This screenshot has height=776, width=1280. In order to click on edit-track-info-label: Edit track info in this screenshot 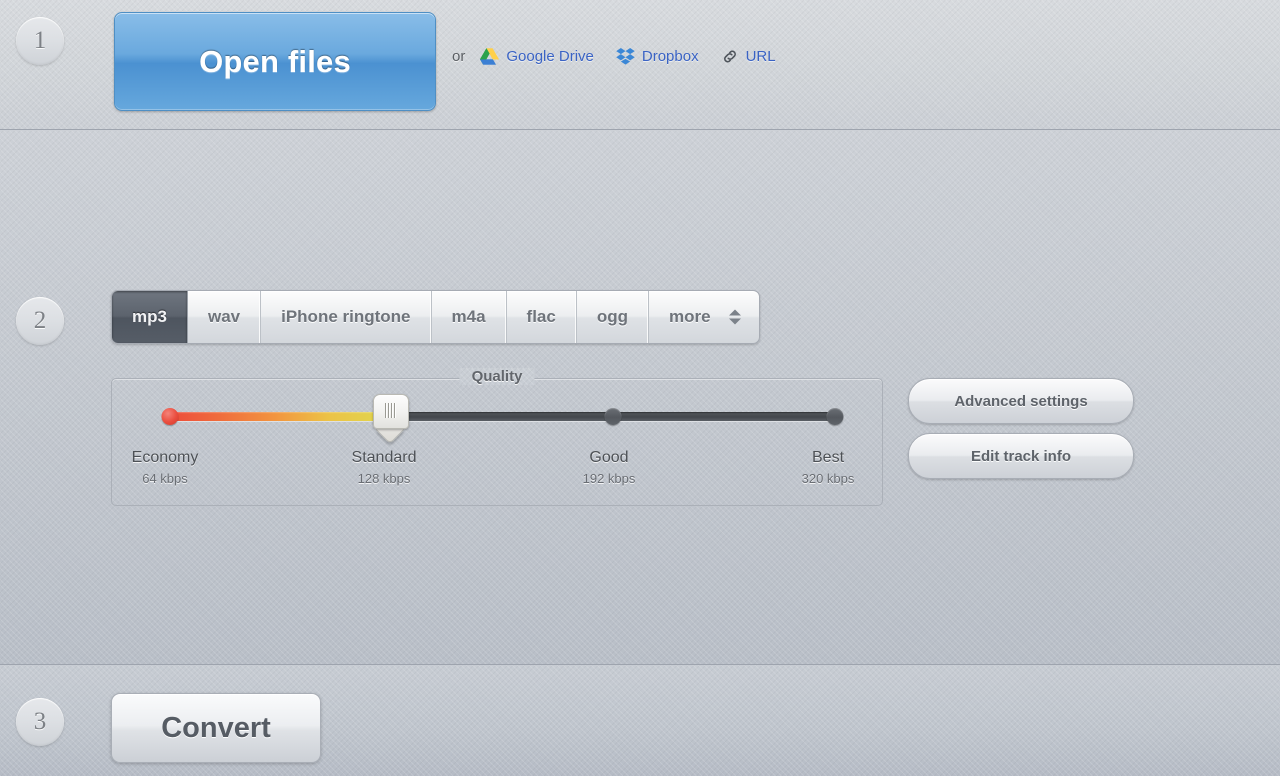, I will do `click(1020, 456)`.